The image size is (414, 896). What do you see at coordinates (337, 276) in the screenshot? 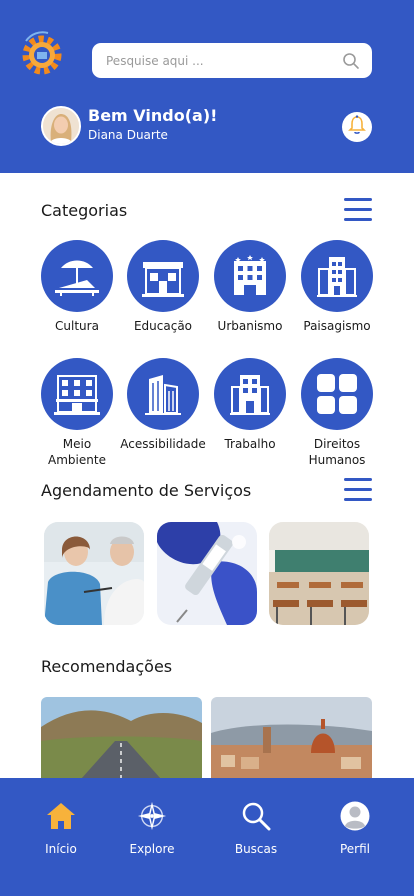
I see `tower-building-icon` at bounding box center [337, 276].